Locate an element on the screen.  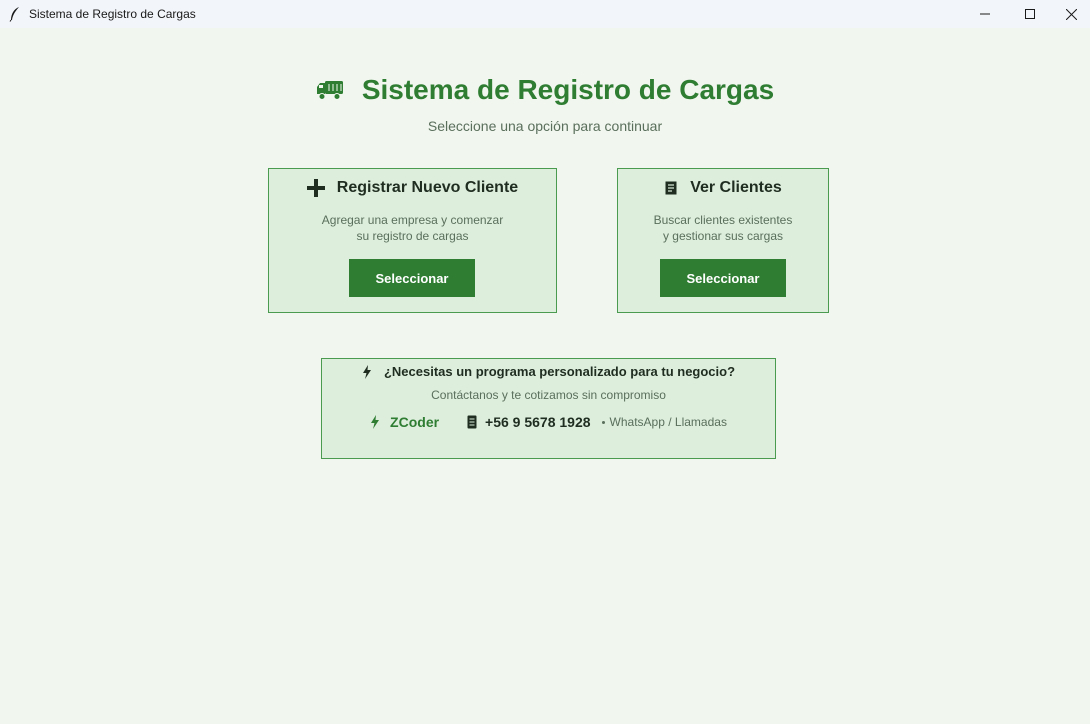
minimize-icon is located at coordinates (985, 14).